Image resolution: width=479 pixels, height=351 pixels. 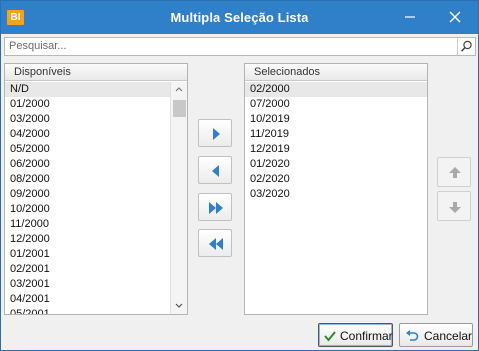 What do you see at coordinates (366, 336) in the screenshot?
I see `confirm-label: Confirmar` at bounding box center [366, 336].